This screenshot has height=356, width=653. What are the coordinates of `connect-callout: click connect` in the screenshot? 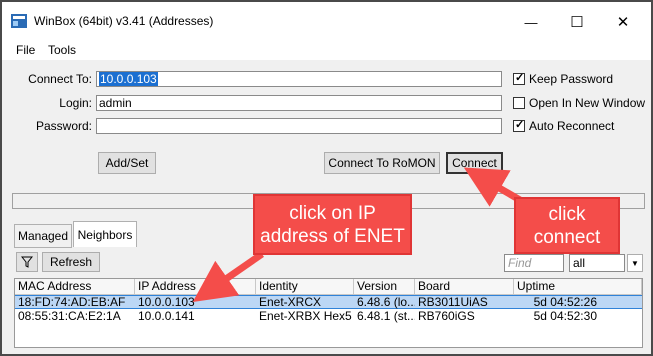 It's located at (567, 225).